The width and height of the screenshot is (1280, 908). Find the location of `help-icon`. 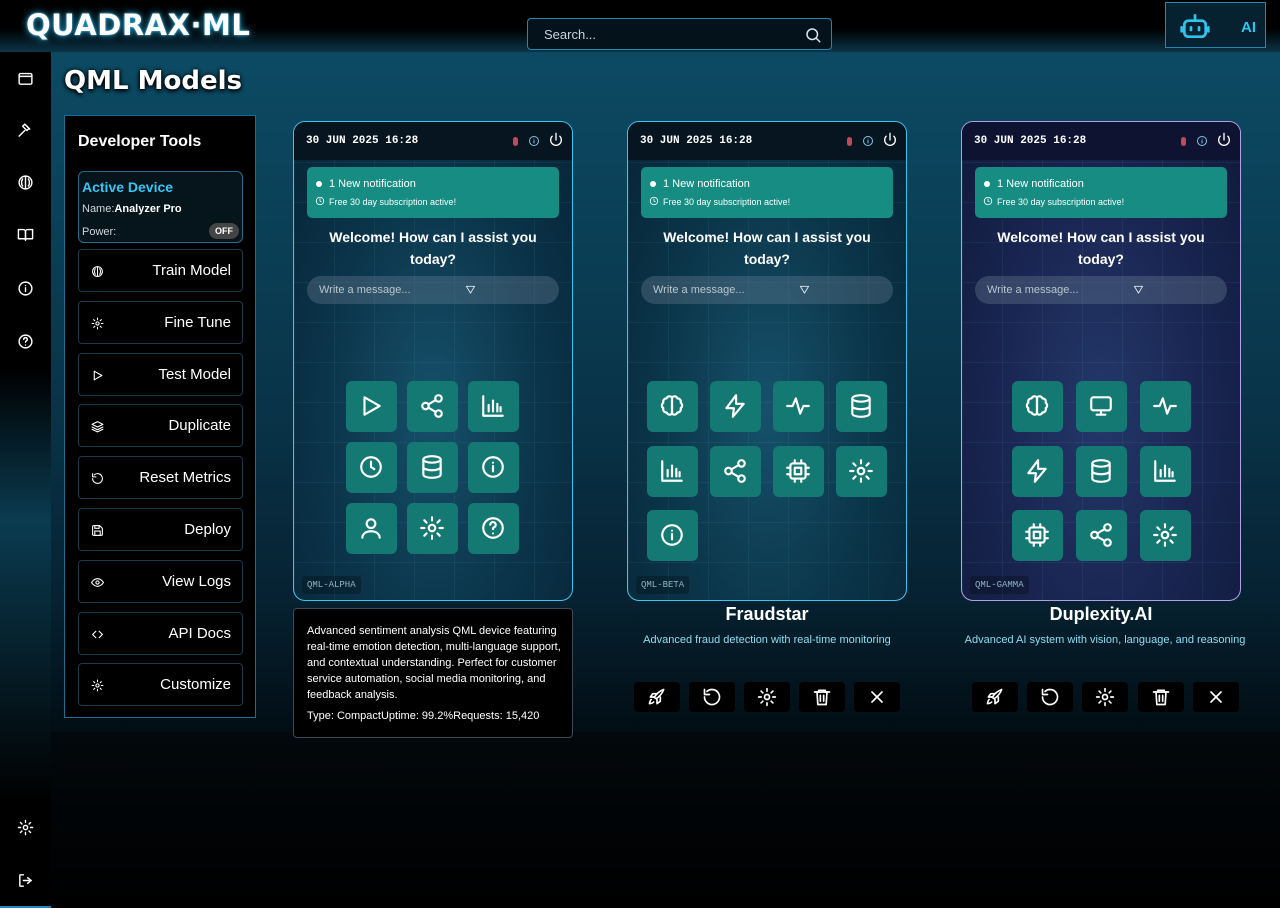

help-icon is located at coordinates (25, 341).